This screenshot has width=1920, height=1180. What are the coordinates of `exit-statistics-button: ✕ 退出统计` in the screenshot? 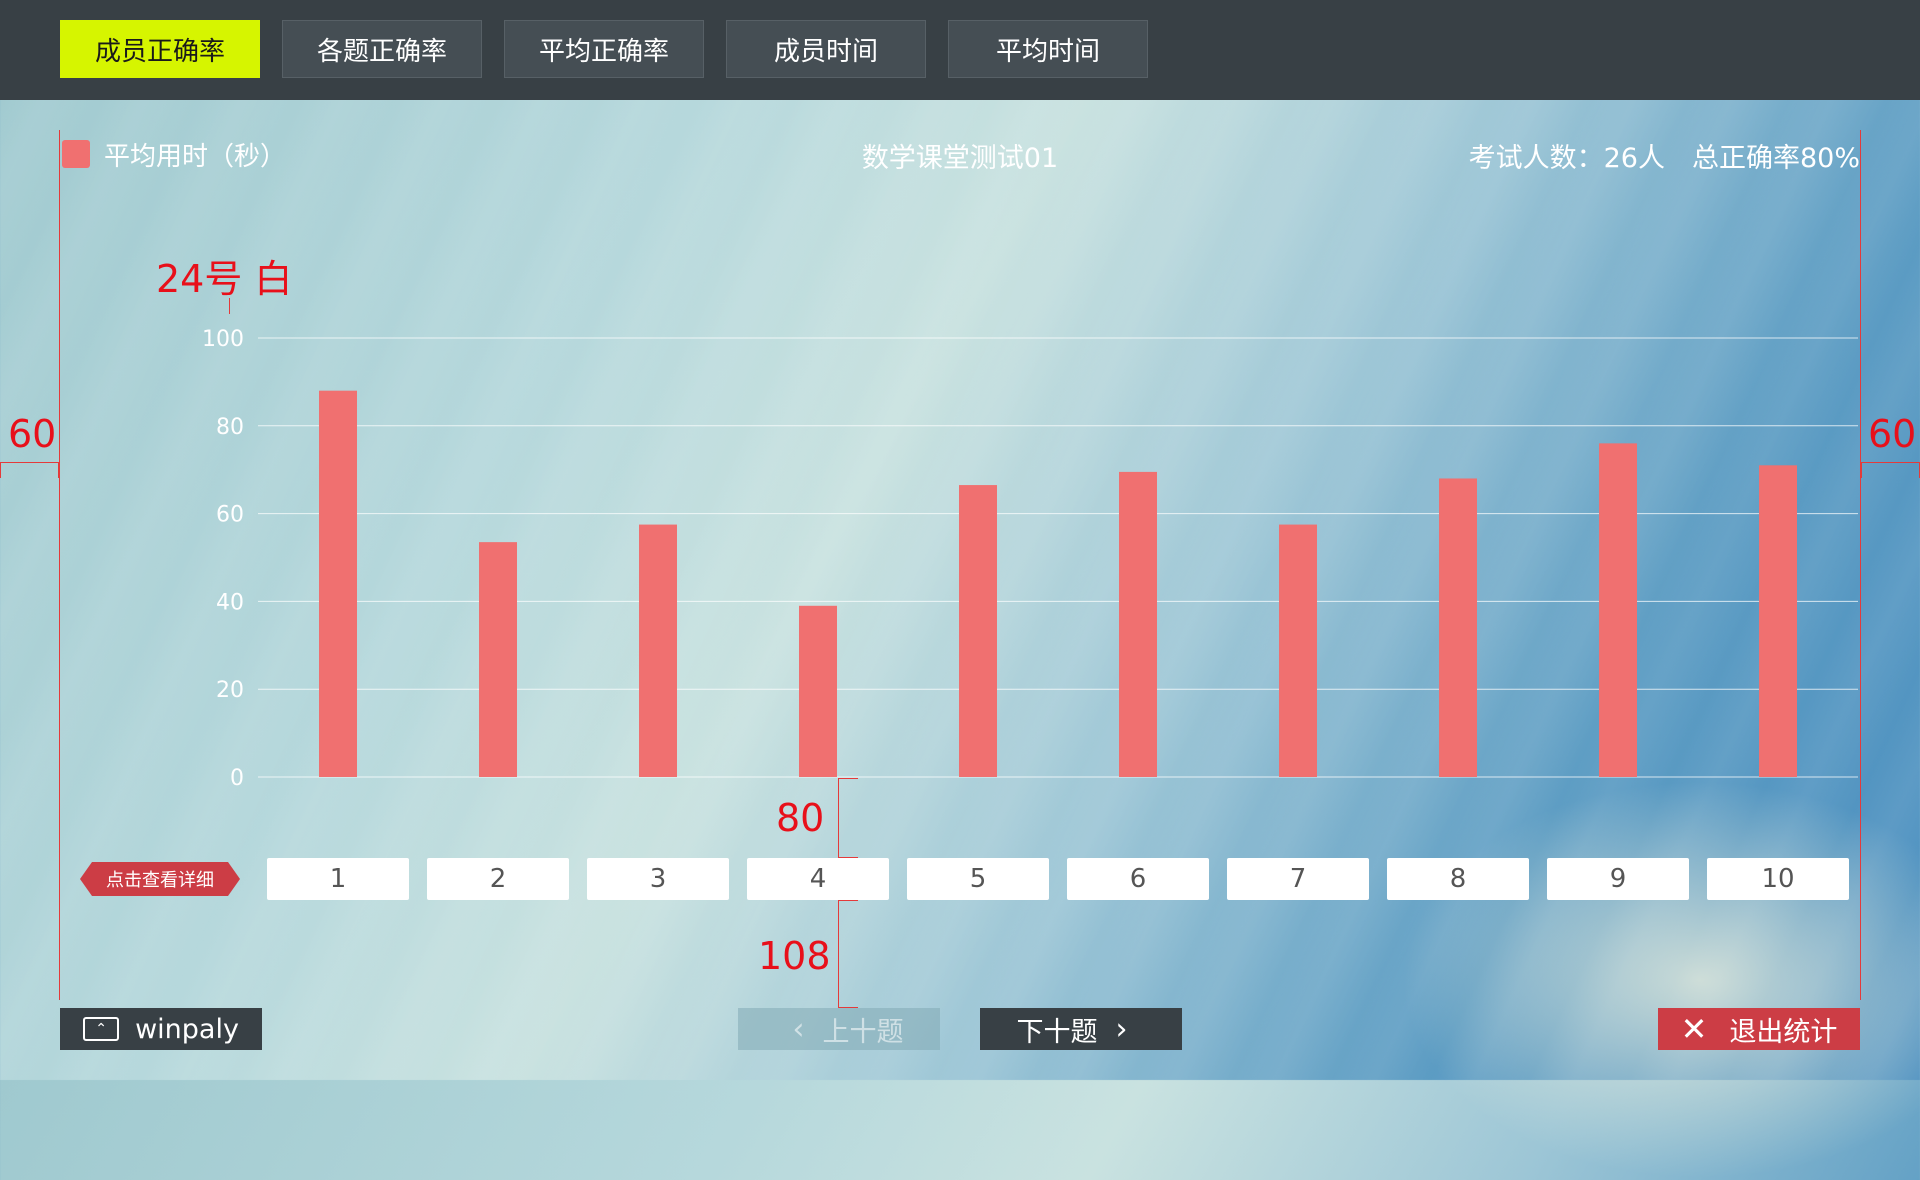 It's located at (1759, 1029).